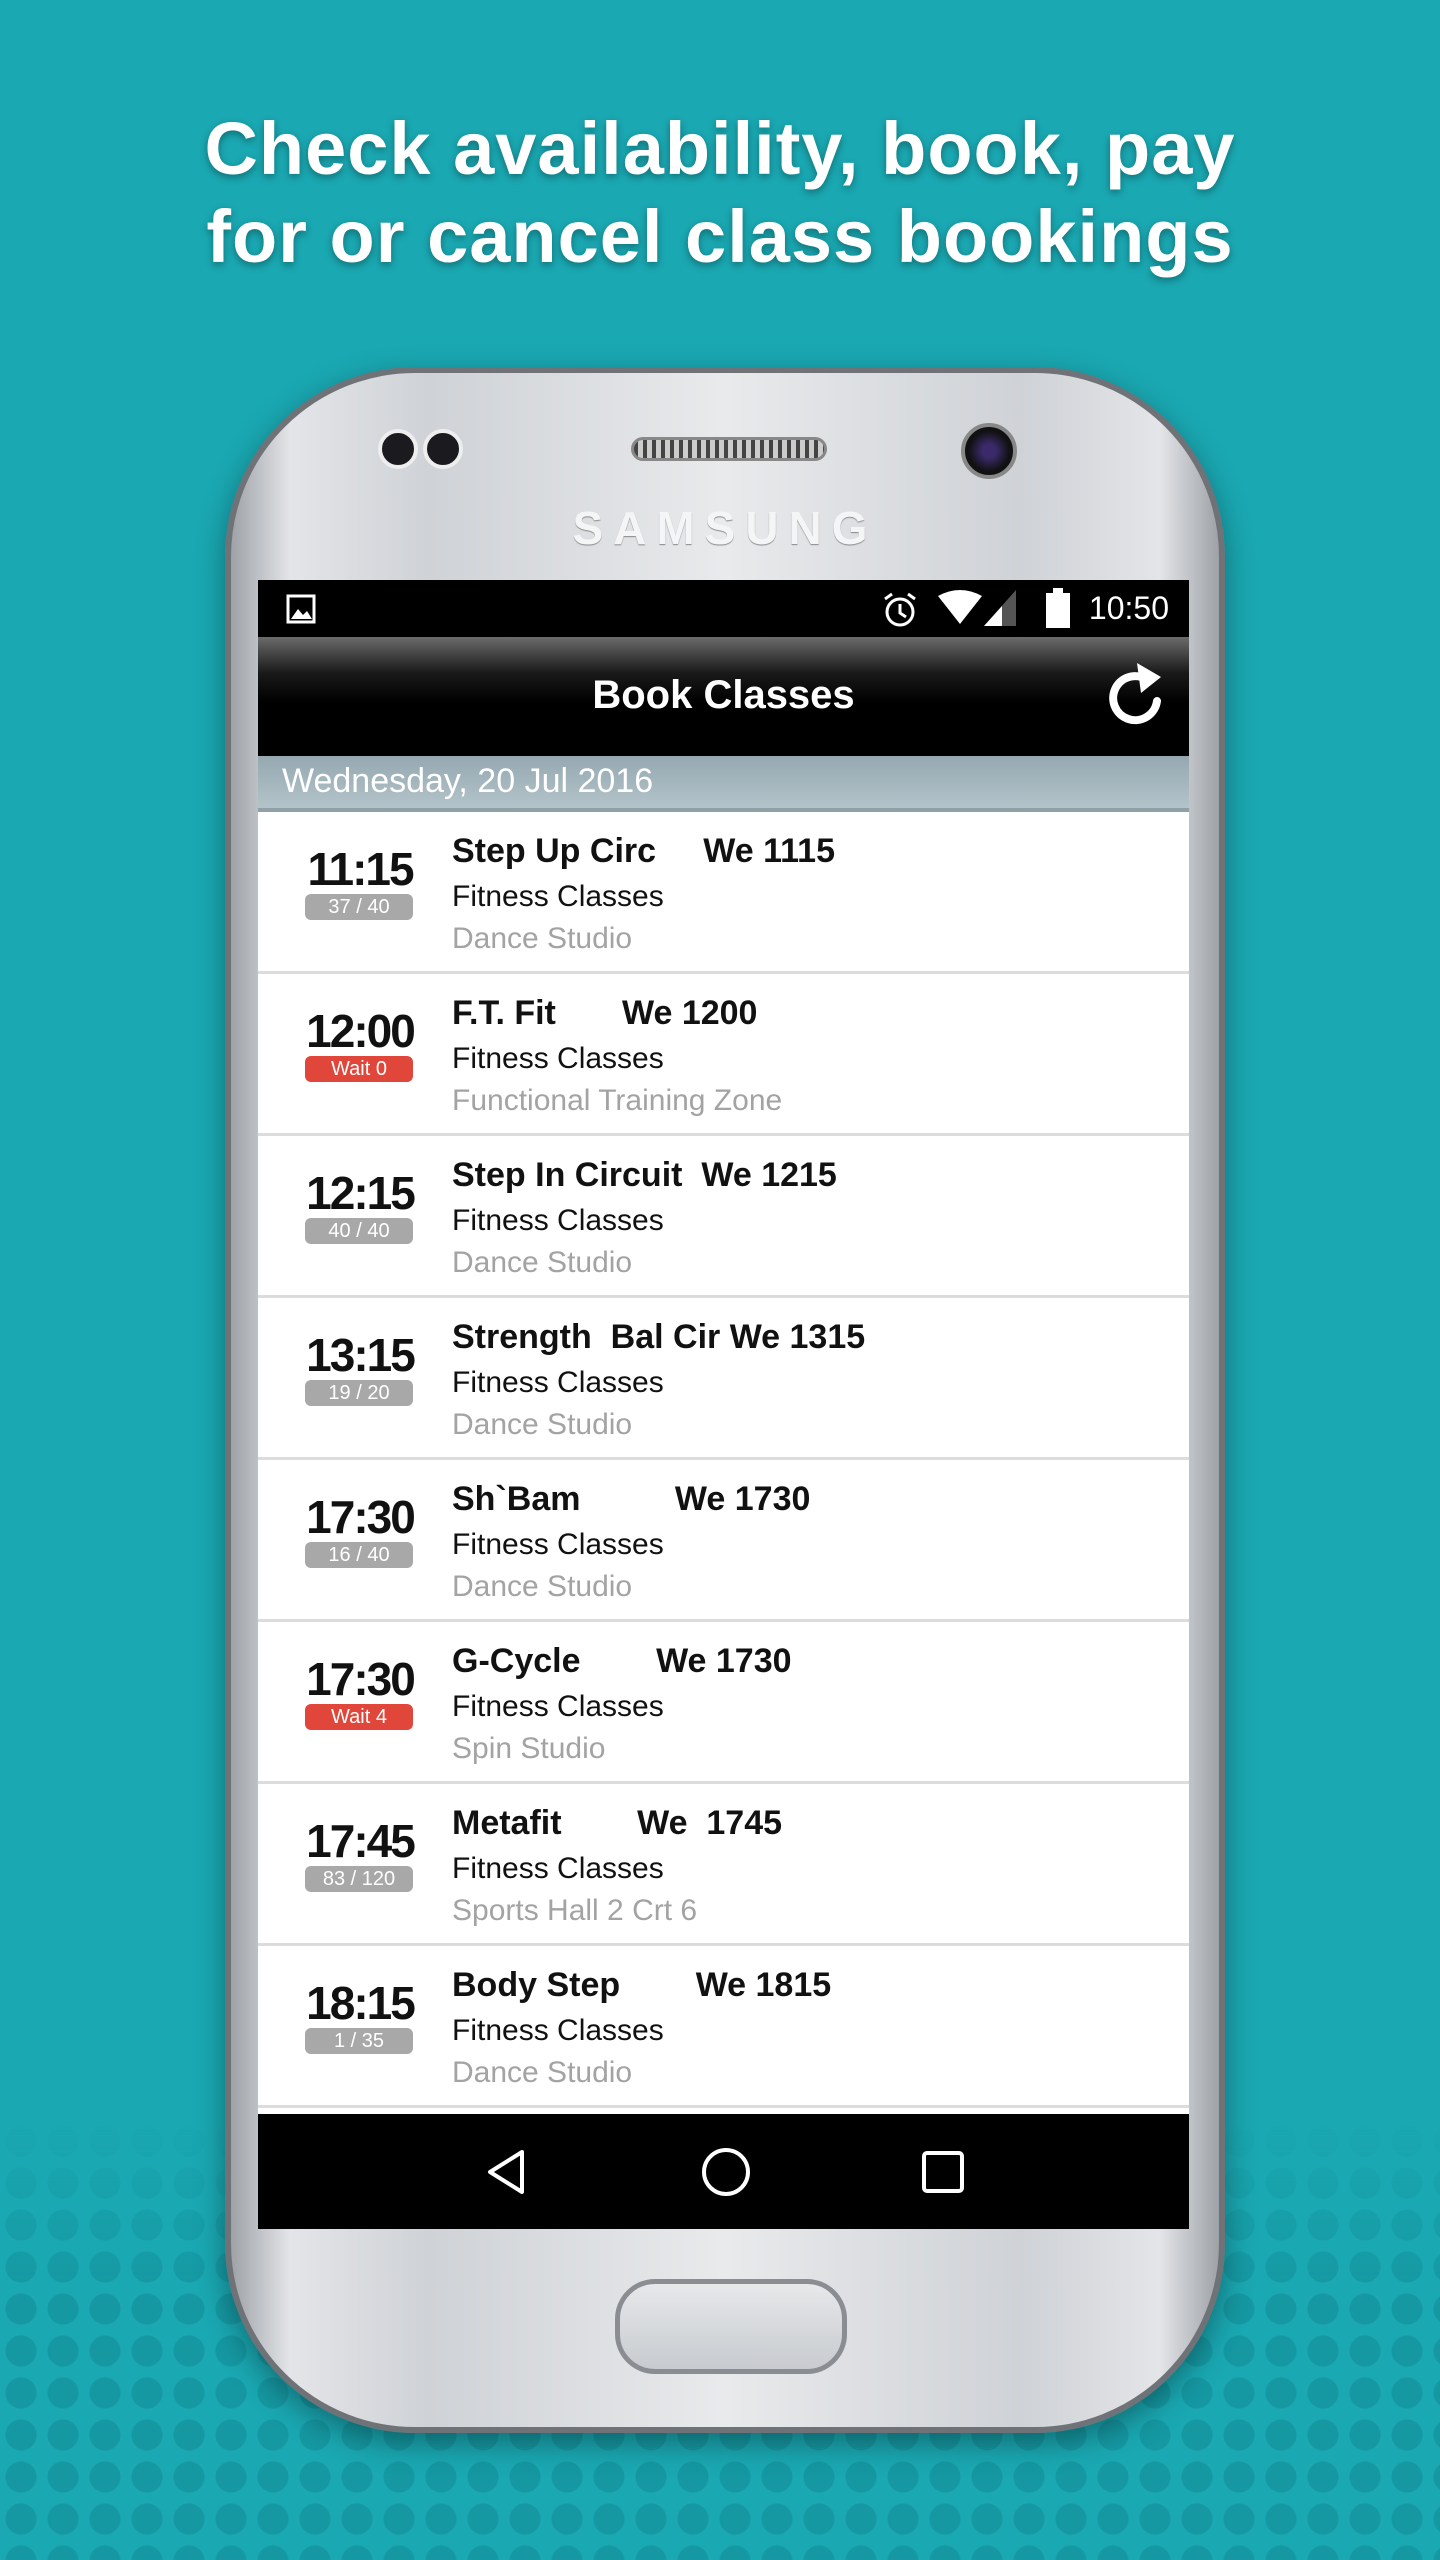 This screenshot has height=2560, width=1440. What do you see at coordinates (900, 609) in the screenshot?
I see `alarm-icon` at bounding box center [900, 609].